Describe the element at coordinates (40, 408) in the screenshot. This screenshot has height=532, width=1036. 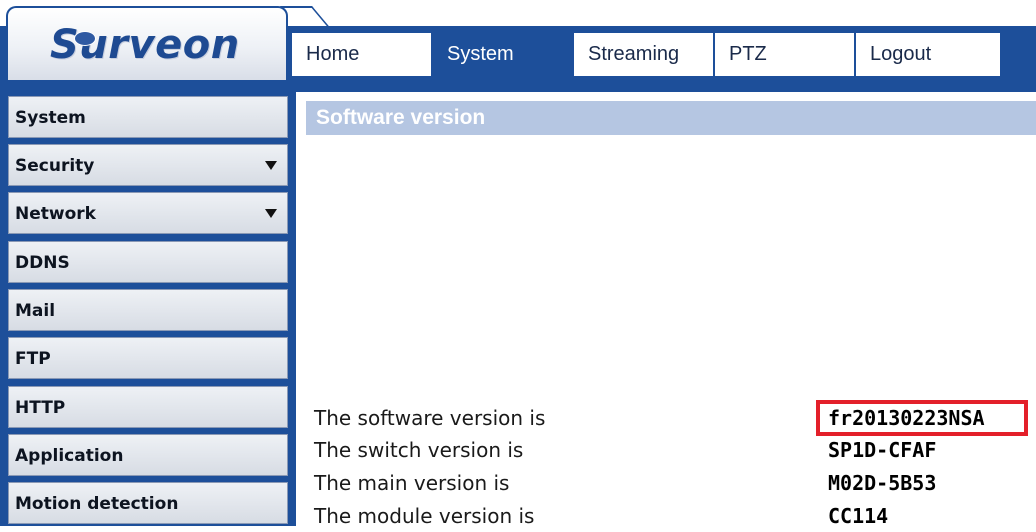
I see `sidebar-item-label: HTTP` at that location.